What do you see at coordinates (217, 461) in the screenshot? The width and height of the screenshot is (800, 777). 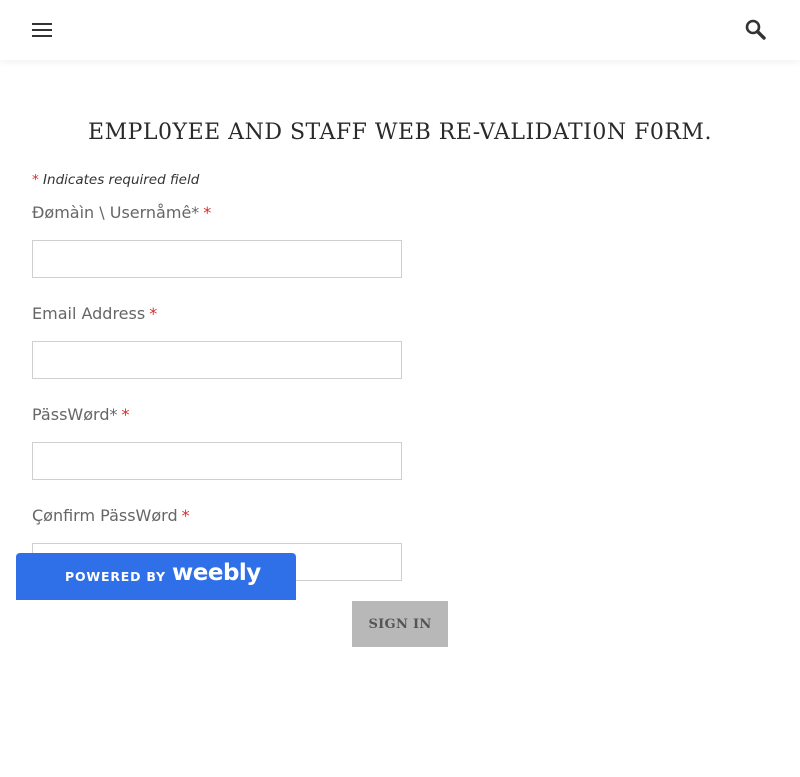 I see `password-input` at bounding box center [217, 461].